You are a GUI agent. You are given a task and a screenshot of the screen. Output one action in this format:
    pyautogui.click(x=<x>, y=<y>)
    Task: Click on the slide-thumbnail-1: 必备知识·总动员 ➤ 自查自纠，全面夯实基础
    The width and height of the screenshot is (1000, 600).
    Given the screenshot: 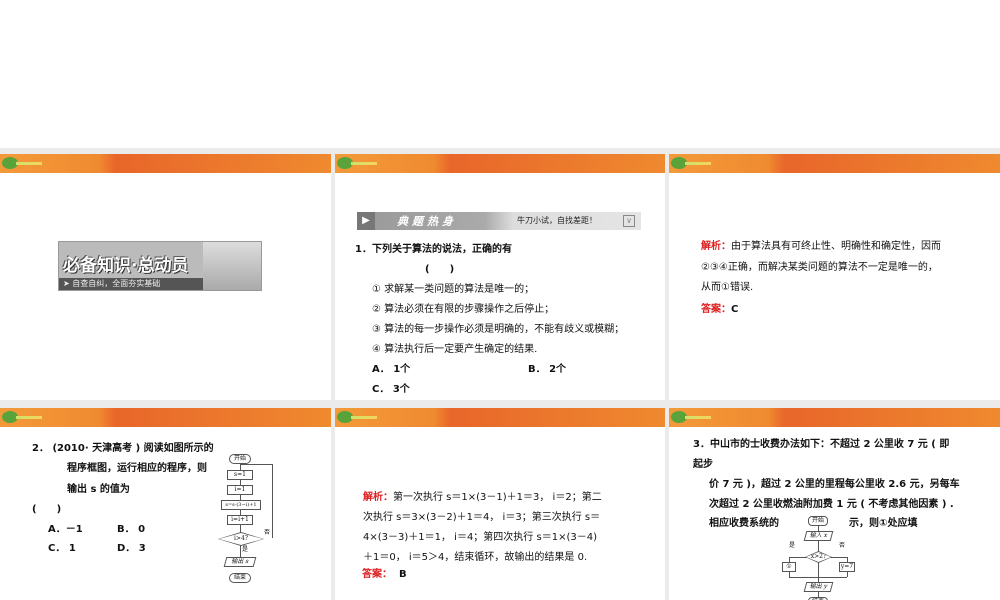 What is the action you would take?
    pyautogui.click(x=165, y=277)
    